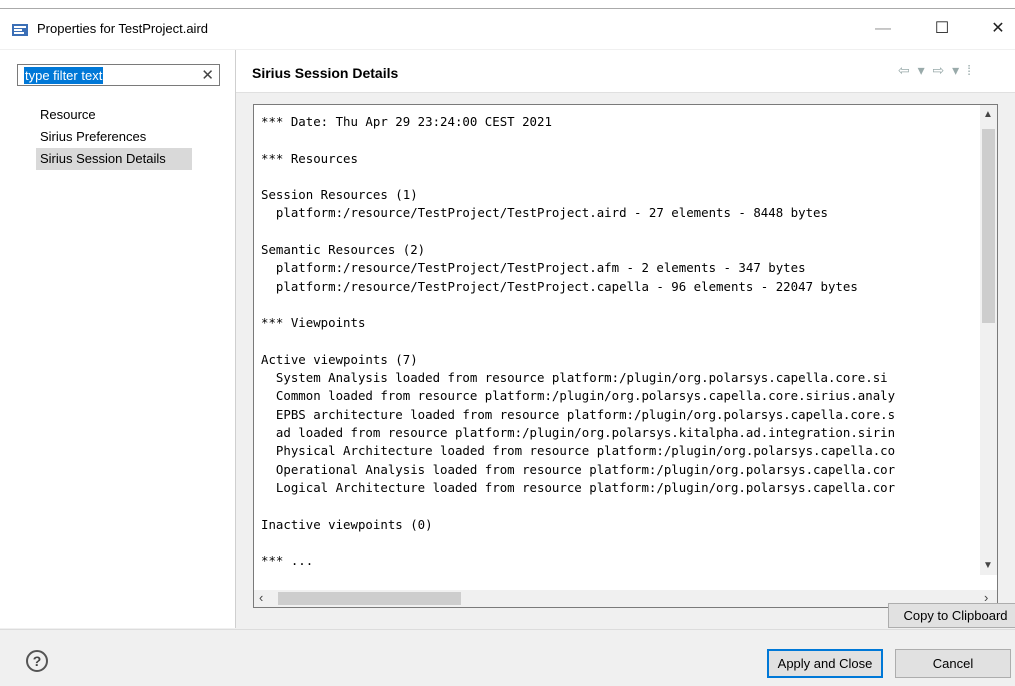 The width and height of the screenshot is (1015, 686). Describe the element at coordinates (207, 75) in the screenshot. I see `clear-filter-icon: ✕` at that location.